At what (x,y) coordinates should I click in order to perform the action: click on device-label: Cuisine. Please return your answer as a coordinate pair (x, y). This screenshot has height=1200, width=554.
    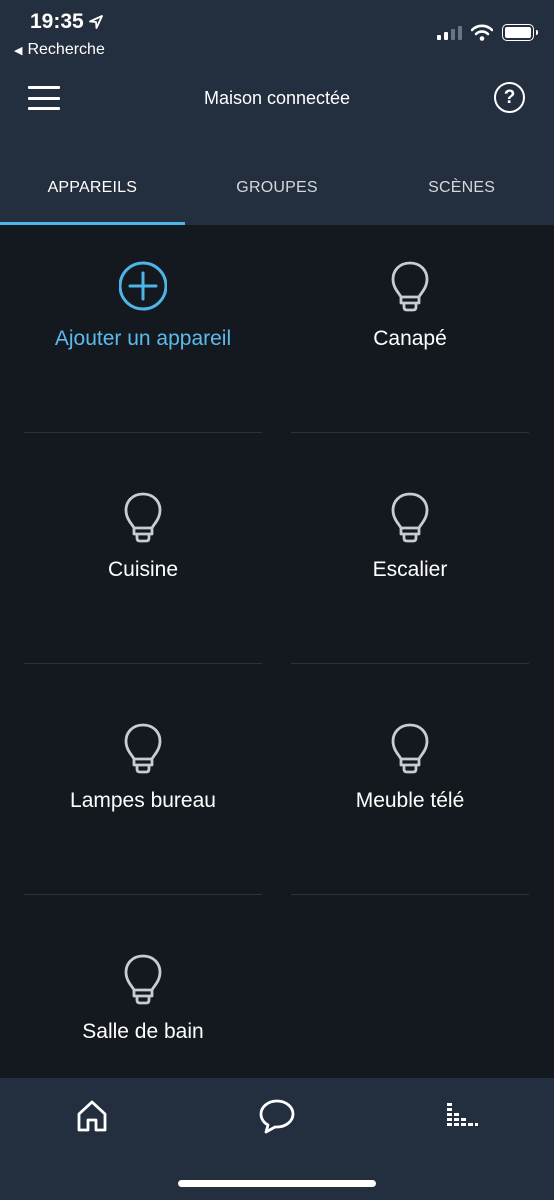
    Looking at the image, I should click on (143, 569).